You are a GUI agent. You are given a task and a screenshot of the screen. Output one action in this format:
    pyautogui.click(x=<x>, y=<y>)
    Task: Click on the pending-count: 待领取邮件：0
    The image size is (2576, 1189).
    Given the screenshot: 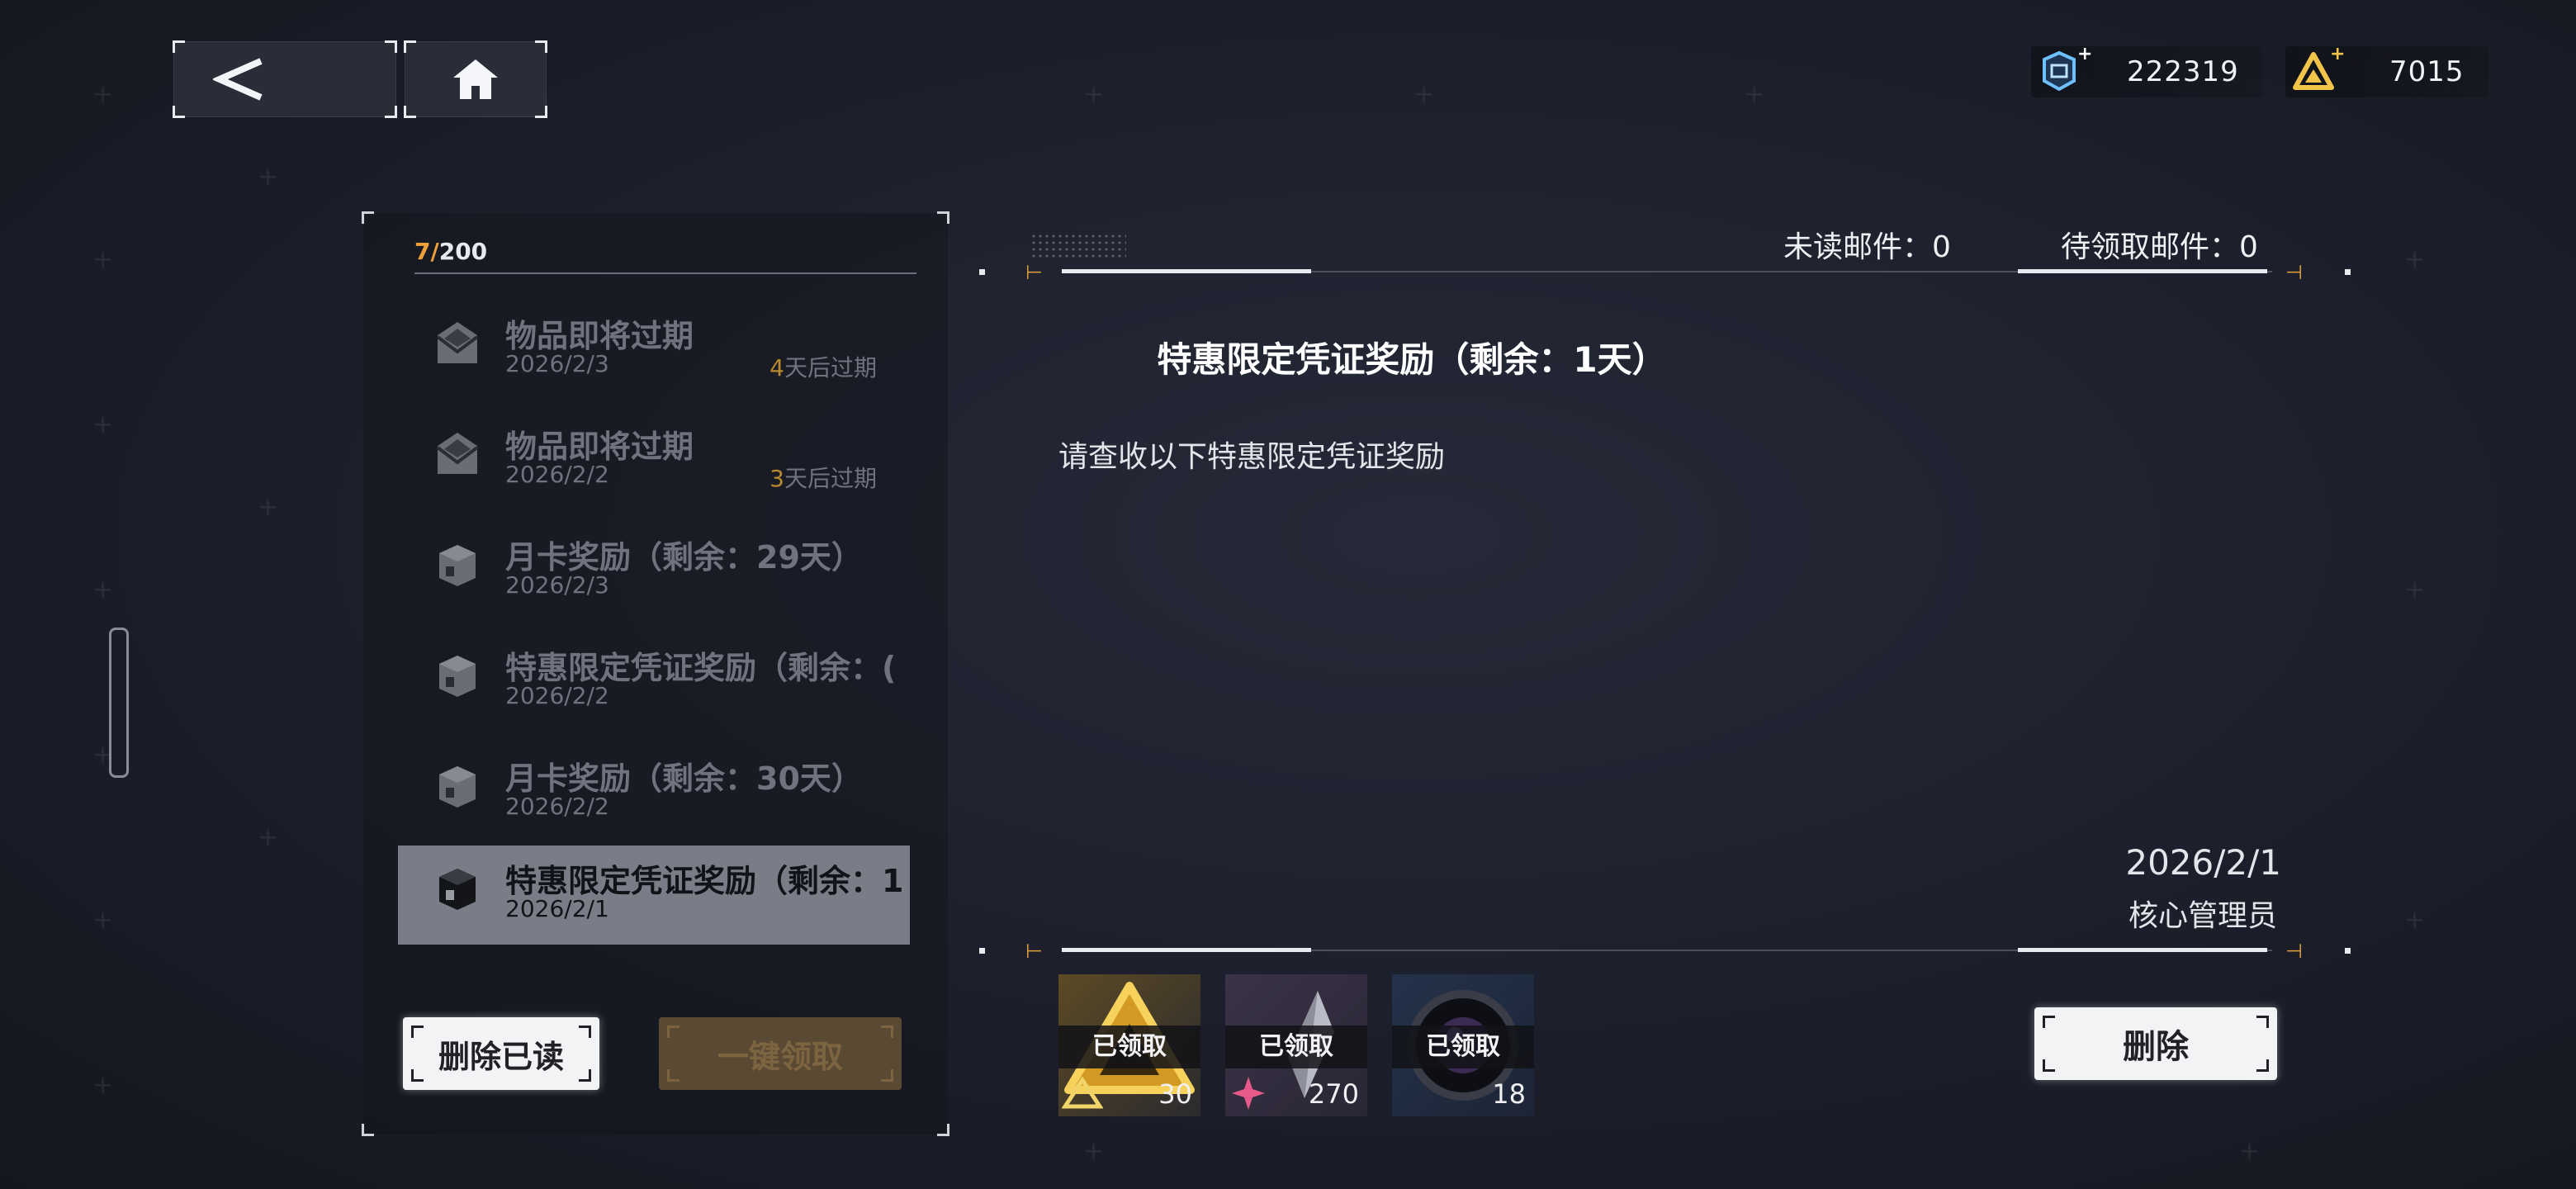 What is the action you would take?
    pyautogui.click(x=2159, y=247)
    